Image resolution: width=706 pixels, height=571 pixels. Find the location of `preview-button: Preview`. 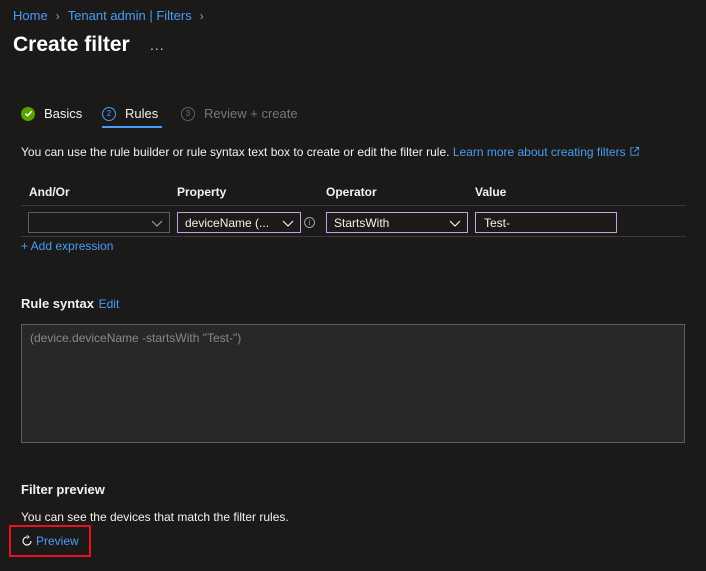

preview-button: Preview is located at coordinates (50, 541).